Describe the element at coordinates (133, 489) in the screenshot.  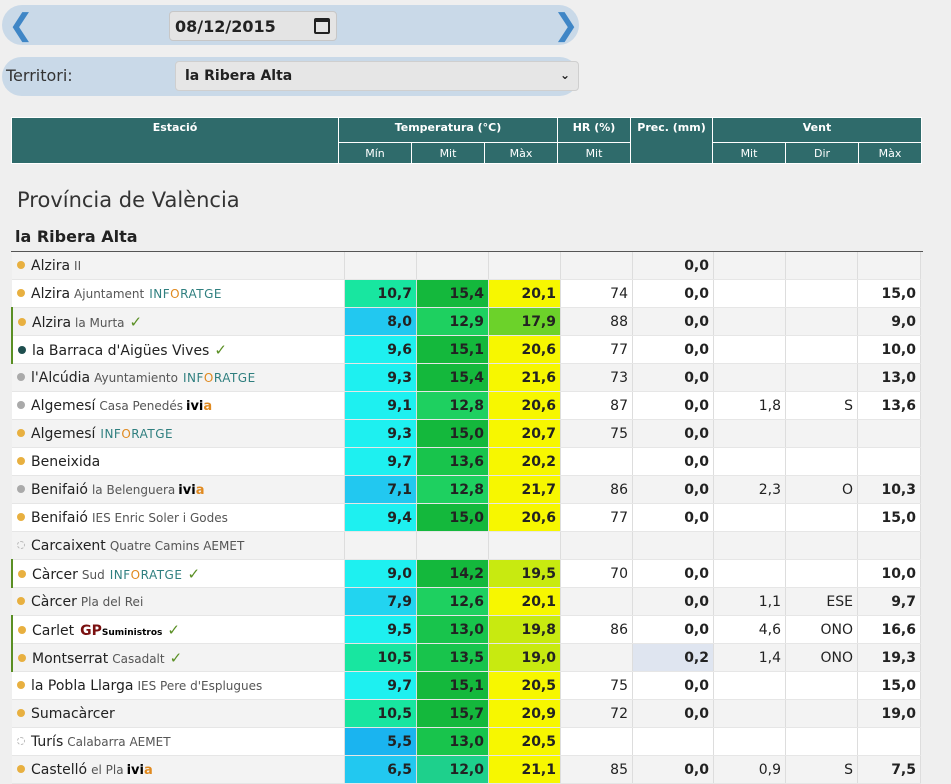
I see `station-subname: la Belenguera` at that location.